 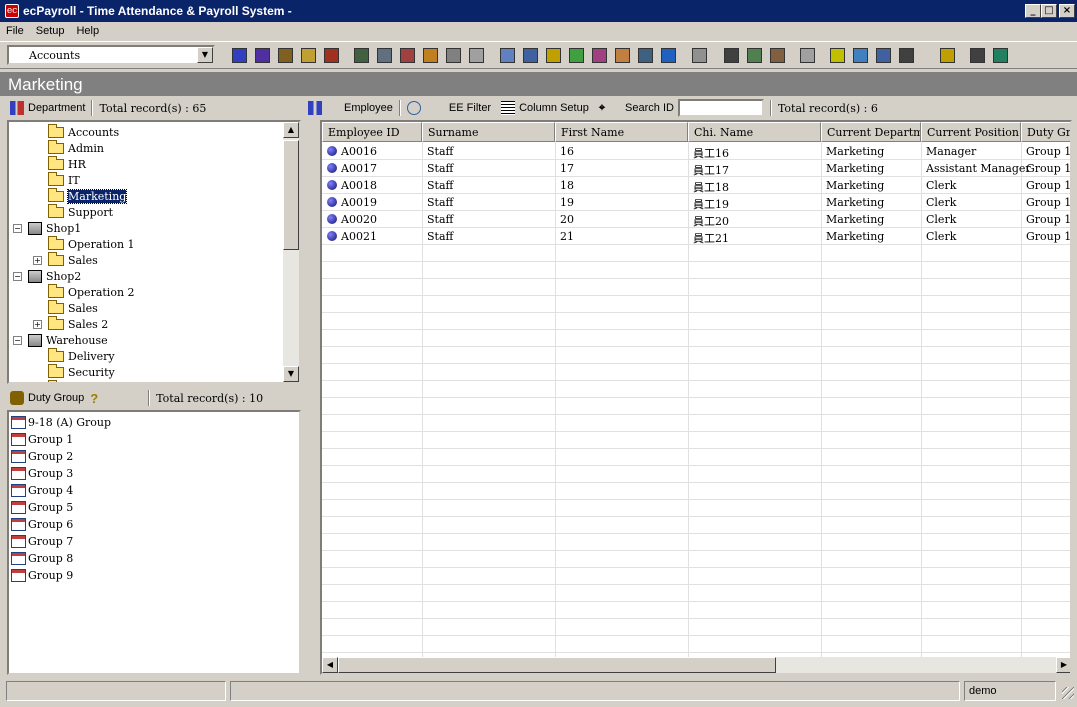 I want to click on edit-icon, so click(x=599, y=55).